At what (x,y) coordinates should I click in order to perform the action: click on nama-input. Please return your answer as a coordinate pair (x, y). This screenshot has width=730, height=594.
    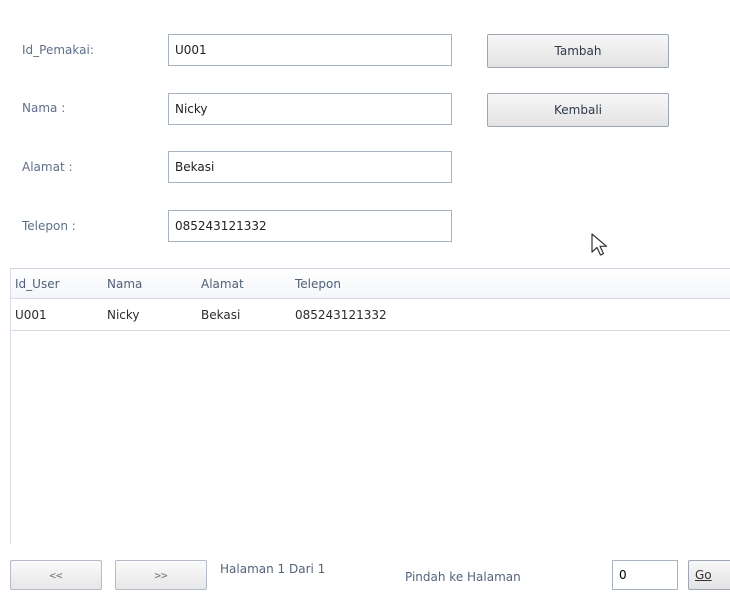
    Looking at the image, I should click on (310, 109).